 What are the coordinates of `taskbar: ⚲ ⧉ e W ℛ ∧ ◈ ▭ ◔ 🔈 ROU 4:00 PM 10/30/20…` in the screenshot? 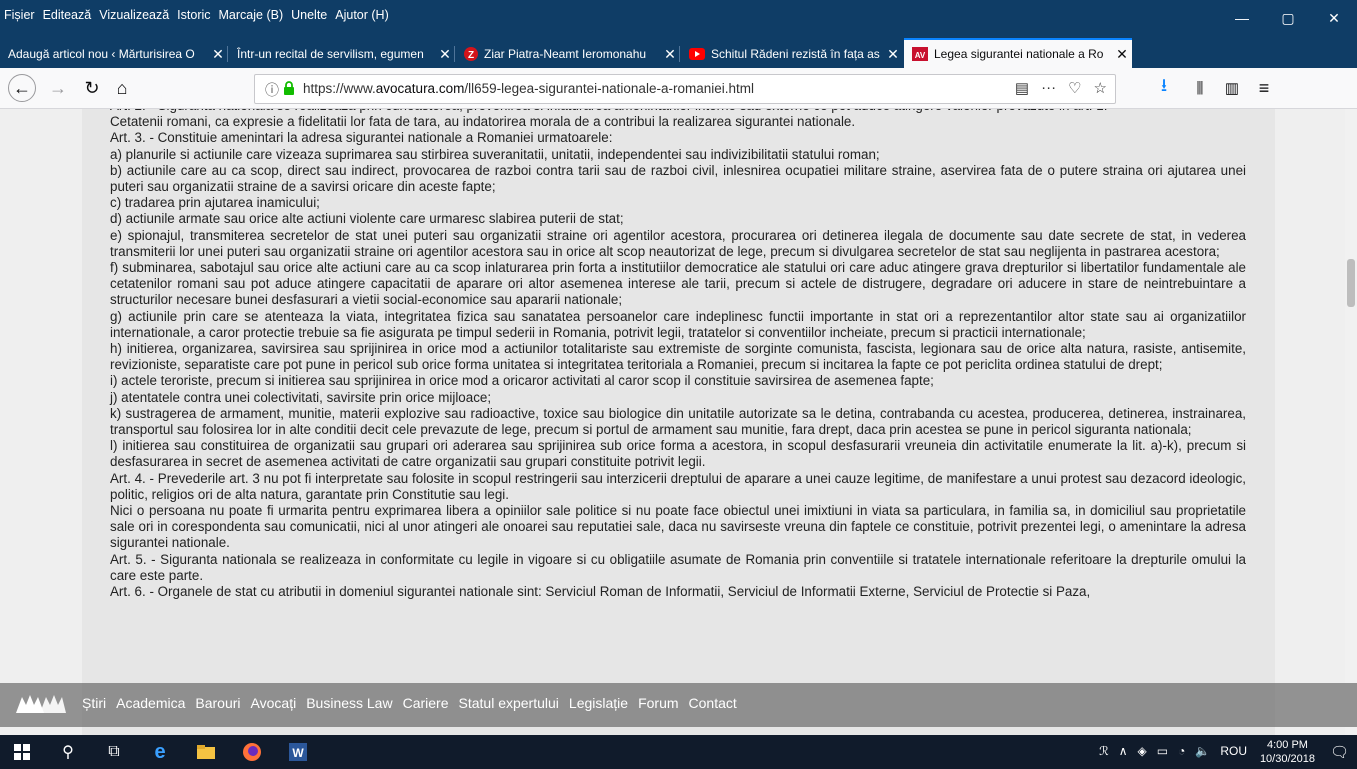 It's located at (678, 752).